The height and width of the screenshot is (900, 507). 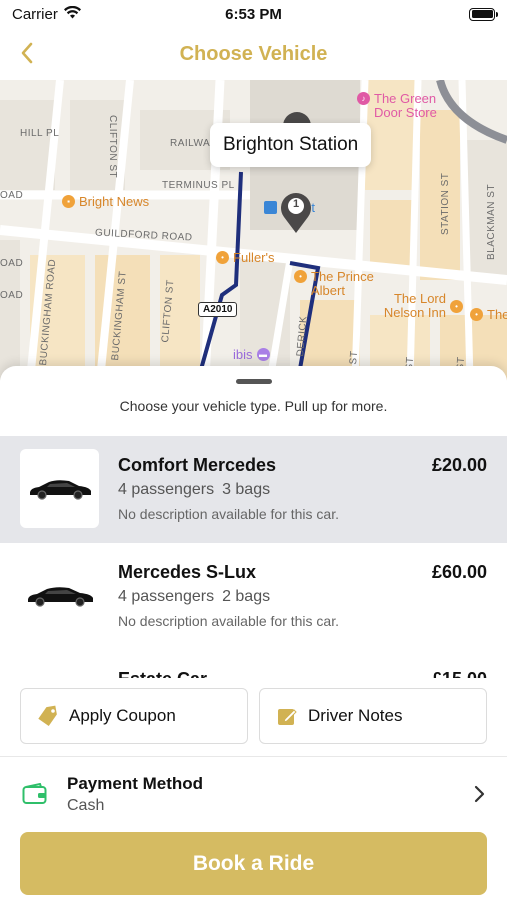 I want to click on poi-the: • The, so click(x=488, y=314).